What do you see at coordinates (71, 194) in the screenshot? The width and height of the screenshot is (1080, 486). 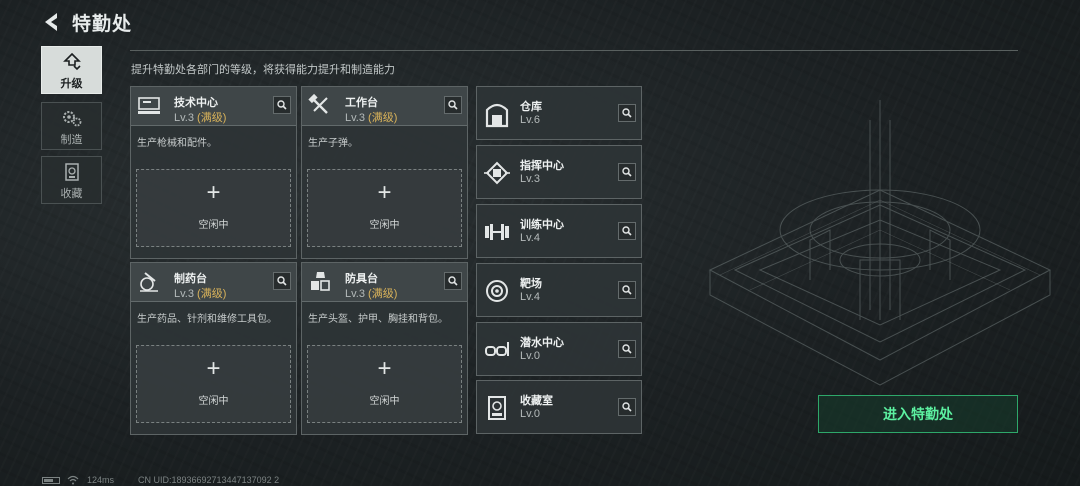 I see `tab-label: 收藏` at bounding box center [71, 194].